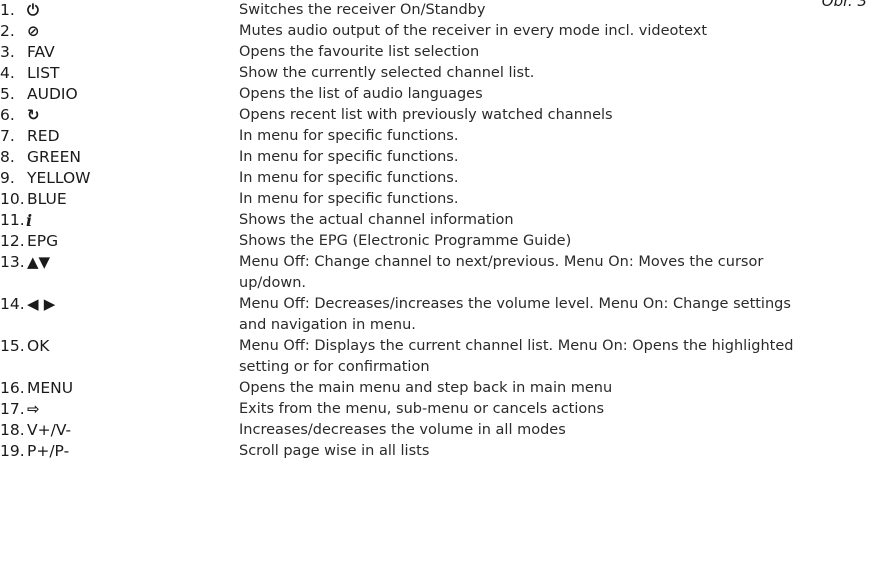 This screenshot has width=871, height=568. I want to click on item-number: 7., so click(7, 136).